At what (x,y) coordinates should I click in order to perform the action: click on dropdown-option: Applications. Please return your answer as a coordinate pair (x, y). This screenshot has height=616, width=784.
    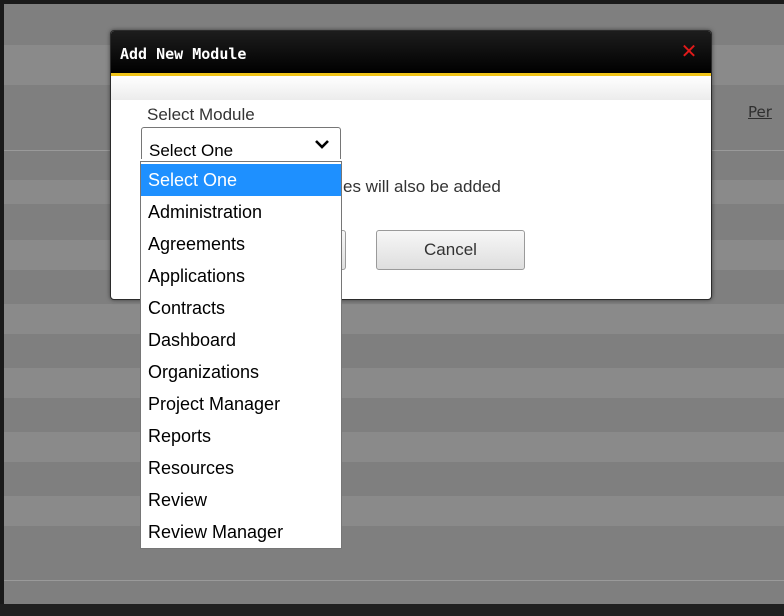
    Looking at the image, I should click on (241, 276).